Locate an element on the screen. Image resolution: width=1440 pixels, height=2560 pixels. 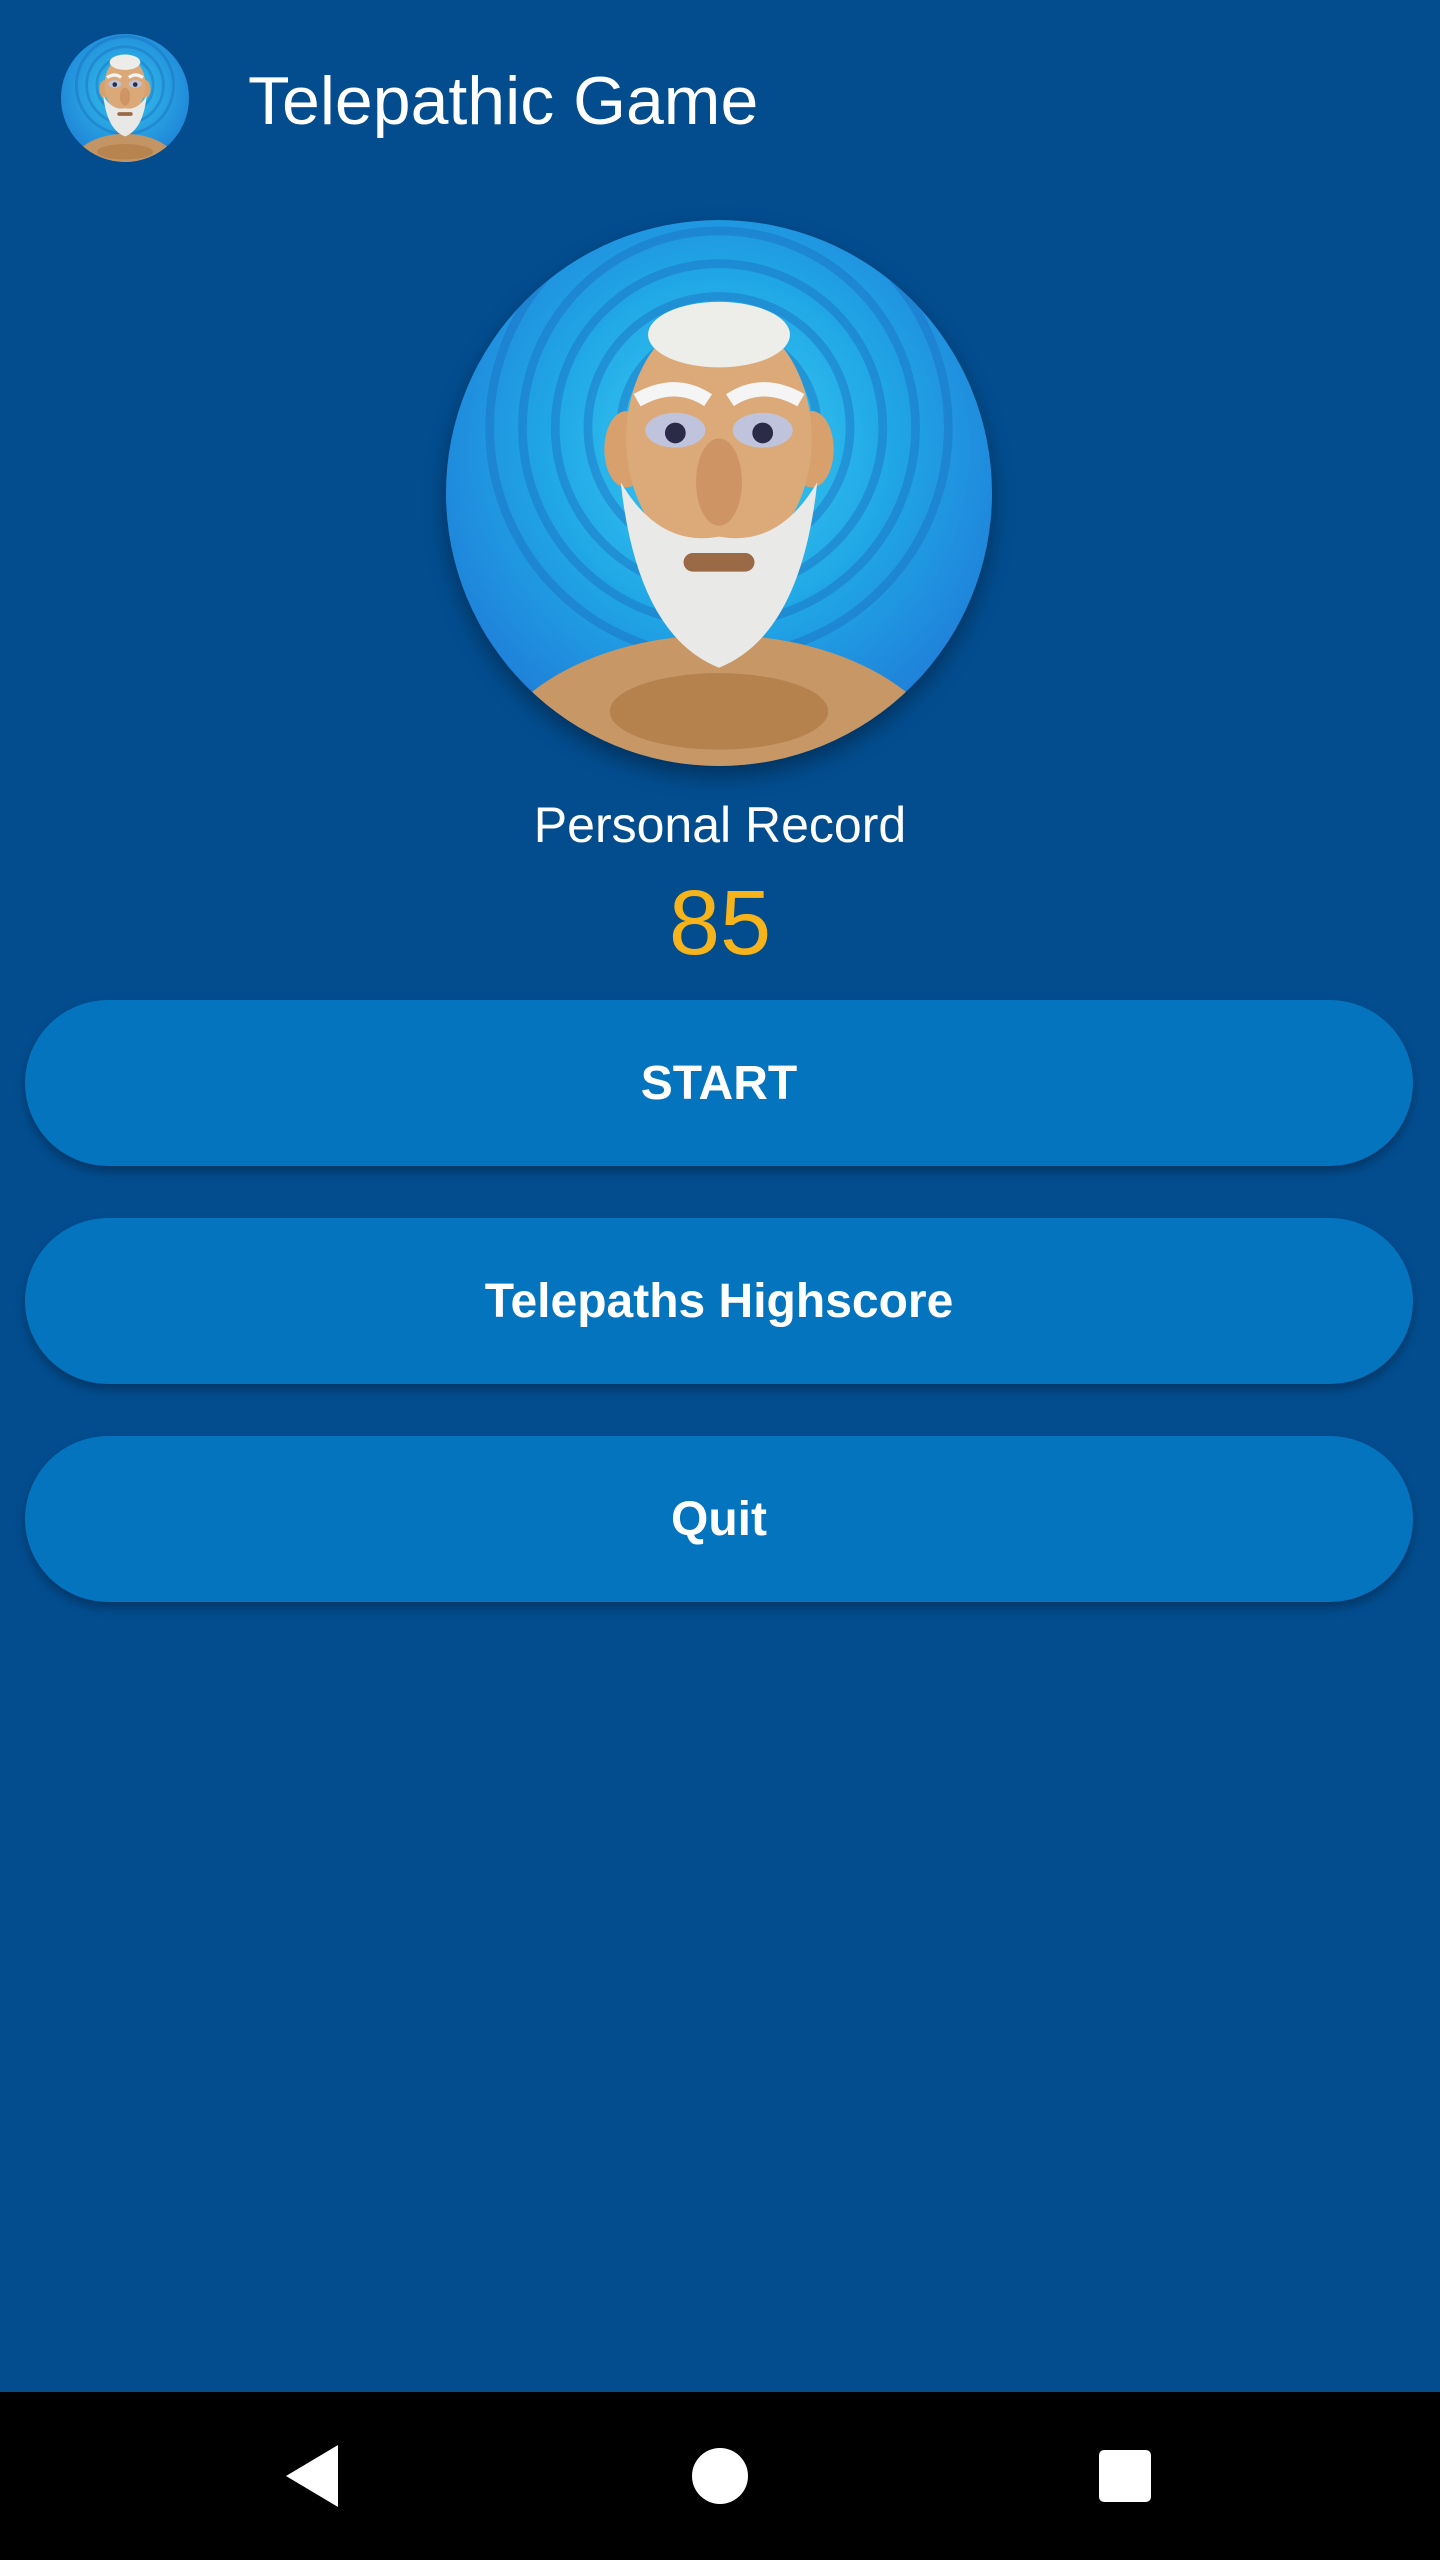
back-triangle-icon is located at coordinates (312, 2476).